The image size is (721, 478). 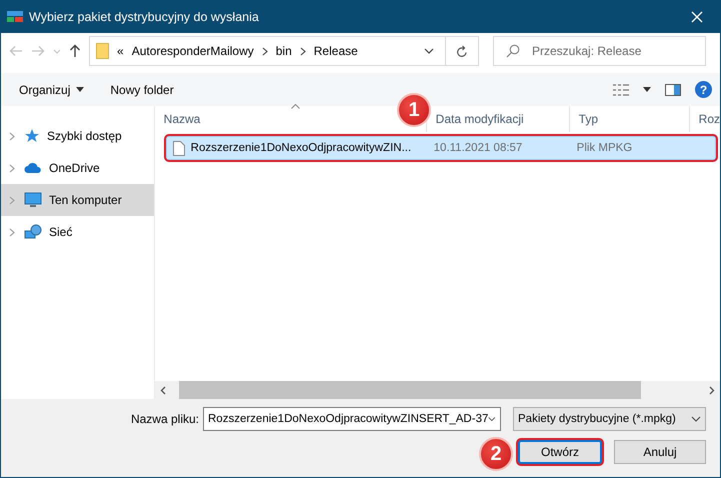 What do you see at coordinates (144, 17) in the screenshot?
I see `window-title: Wybierz pakiet dystrybucyjny do wysłania` at bounding box center [144, 17].